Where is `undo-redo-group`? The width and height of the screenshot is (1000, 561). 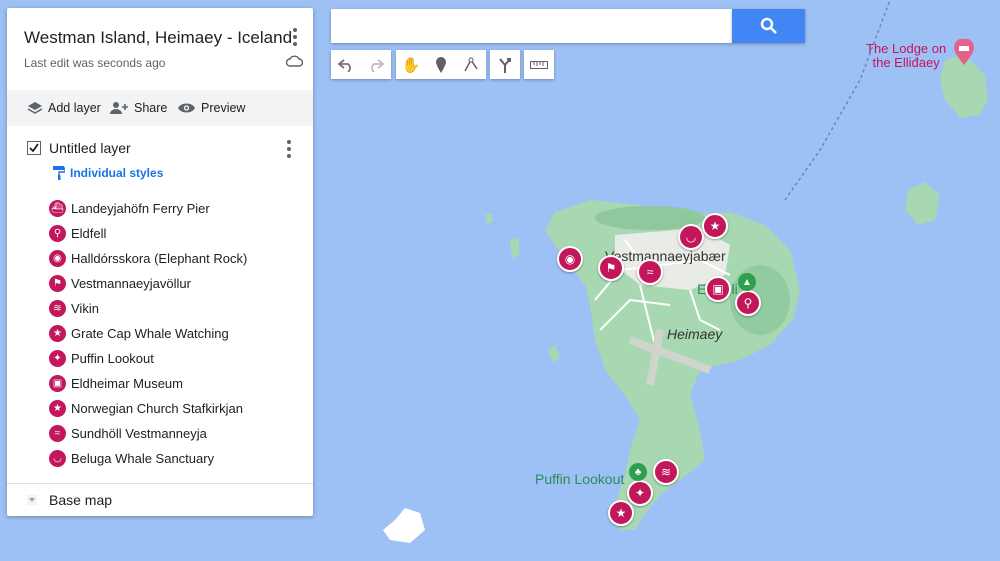
undo-redo-group is located at coordinates (361, 64).